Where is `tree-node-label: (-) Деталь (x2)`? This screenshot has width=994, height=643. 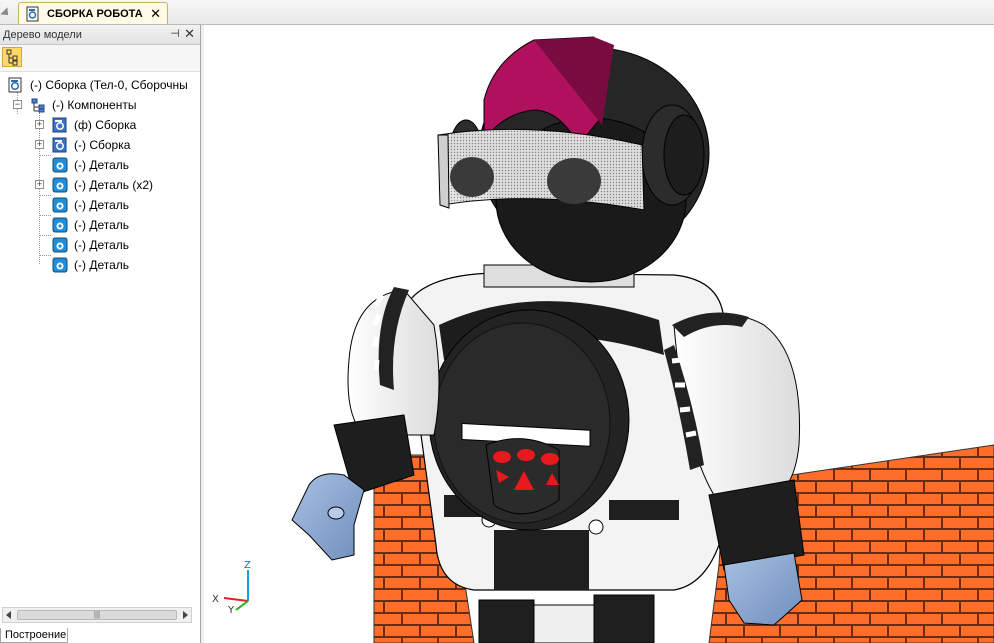
tree-node-label: (-) Деталь (x2) is located at coordinates (114, 185).